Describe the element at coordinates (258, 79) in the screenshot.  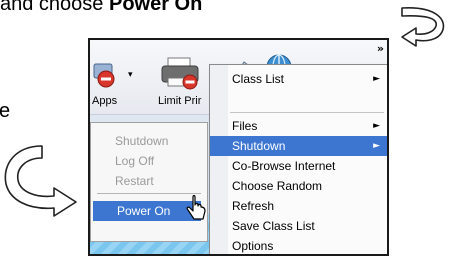
I see `menu-item-label: Class List` at that location.